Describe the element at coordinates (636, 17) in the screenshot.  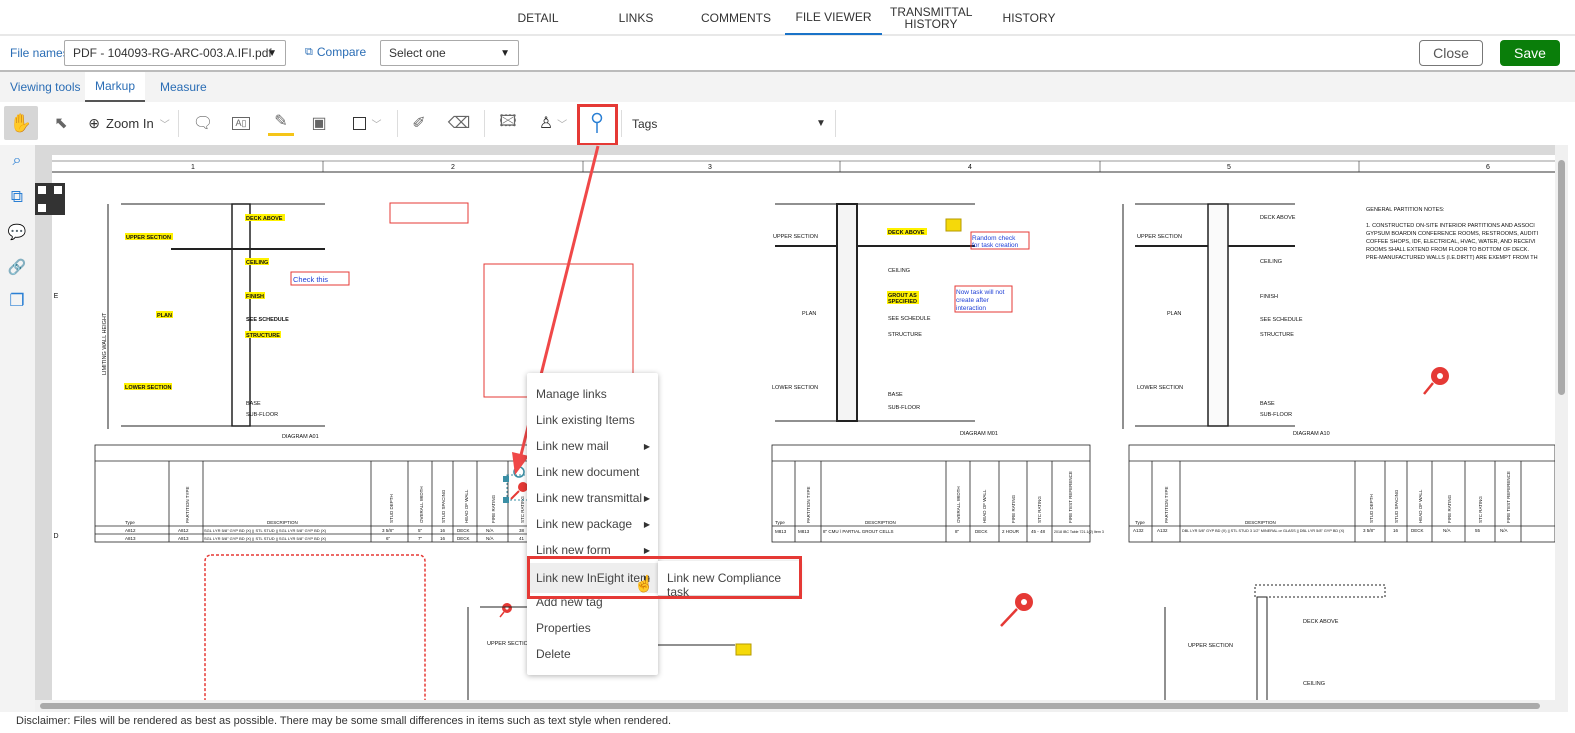
I see `tab-links: LINKS` at that location.